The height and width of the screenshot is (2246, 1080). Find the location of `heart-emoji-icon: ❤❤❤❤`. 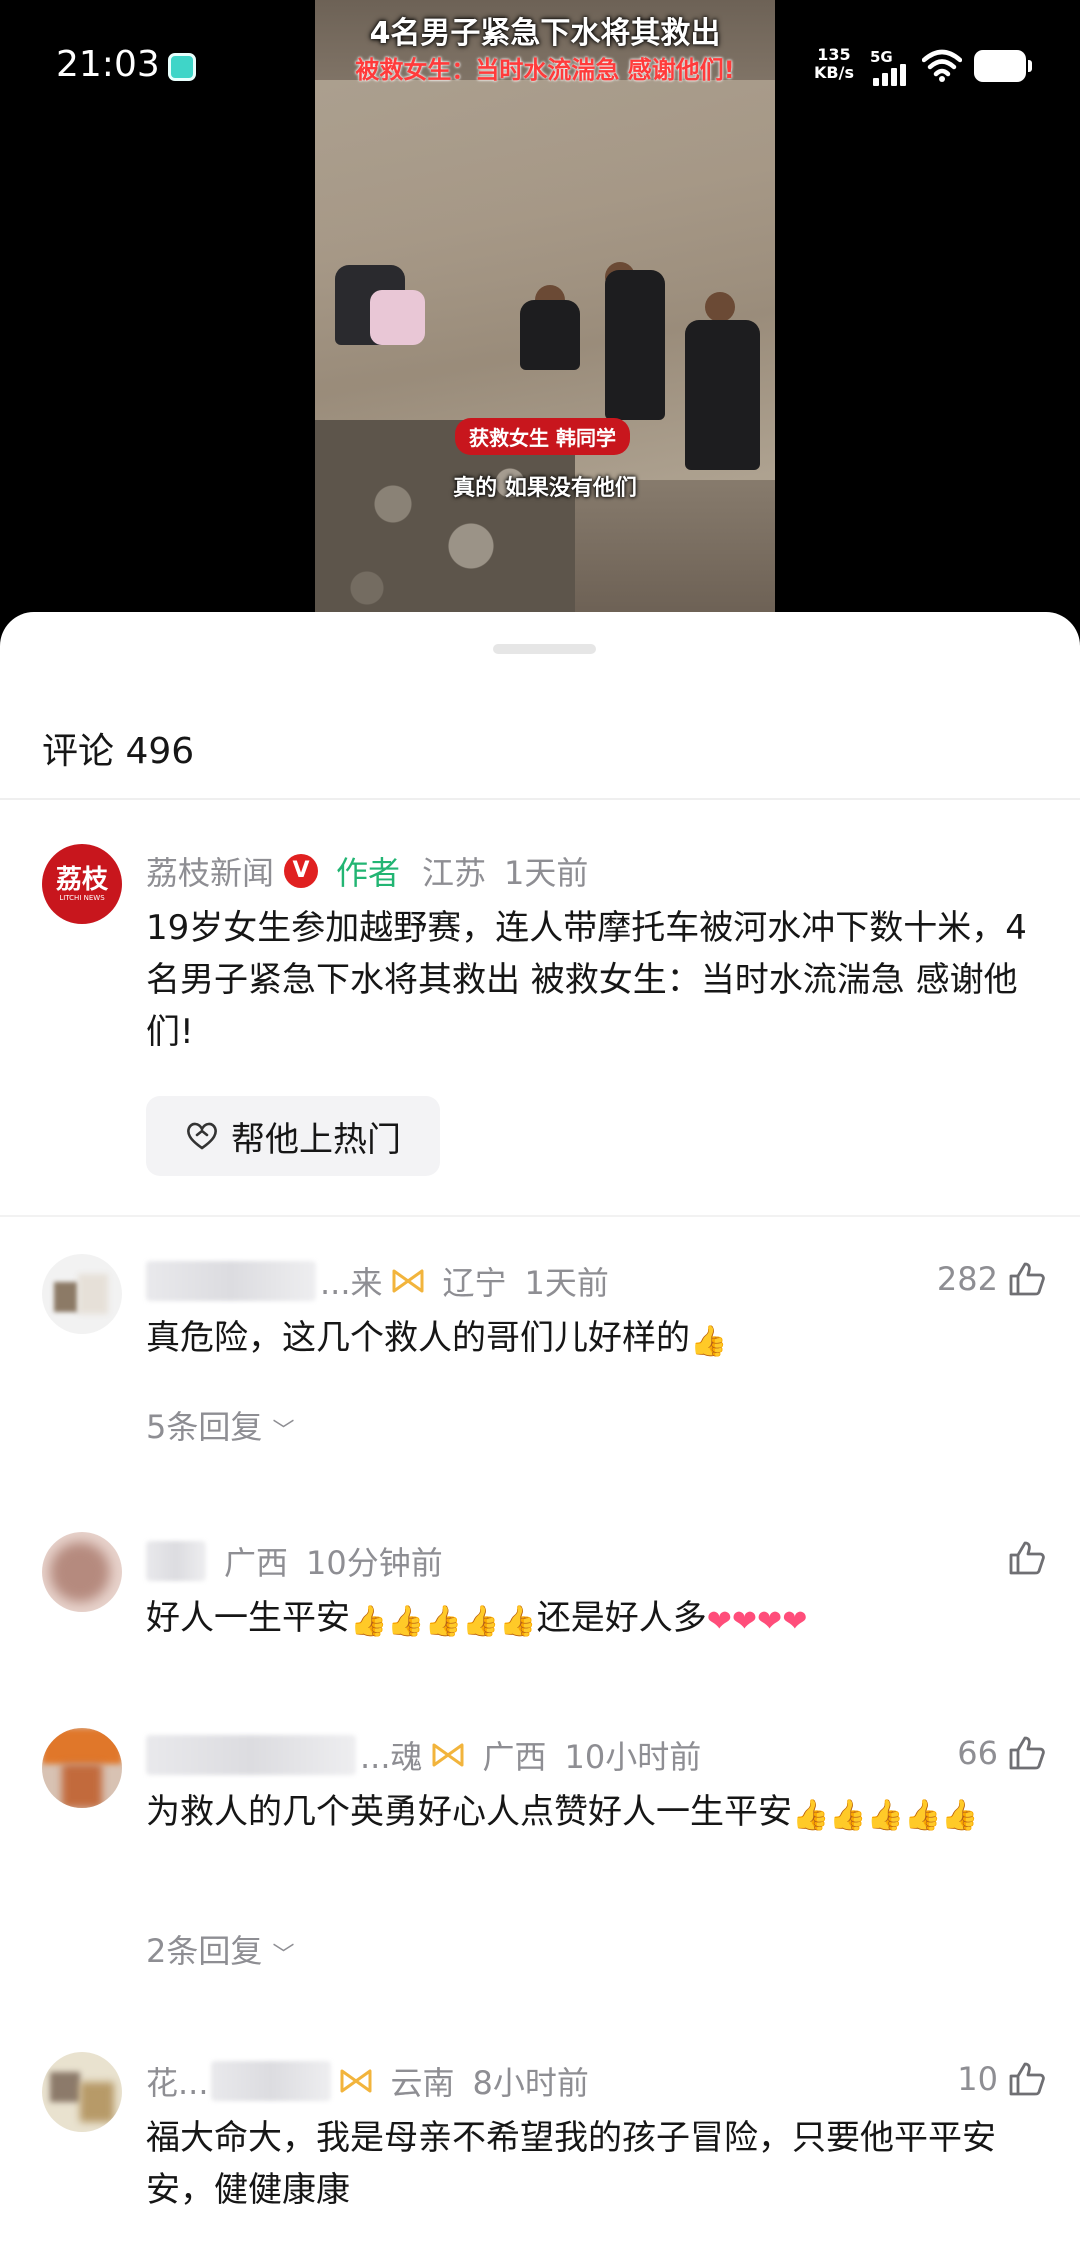

heart-emoji-icon: ❤❤❤❤ is located at coordinates (757, 1621).